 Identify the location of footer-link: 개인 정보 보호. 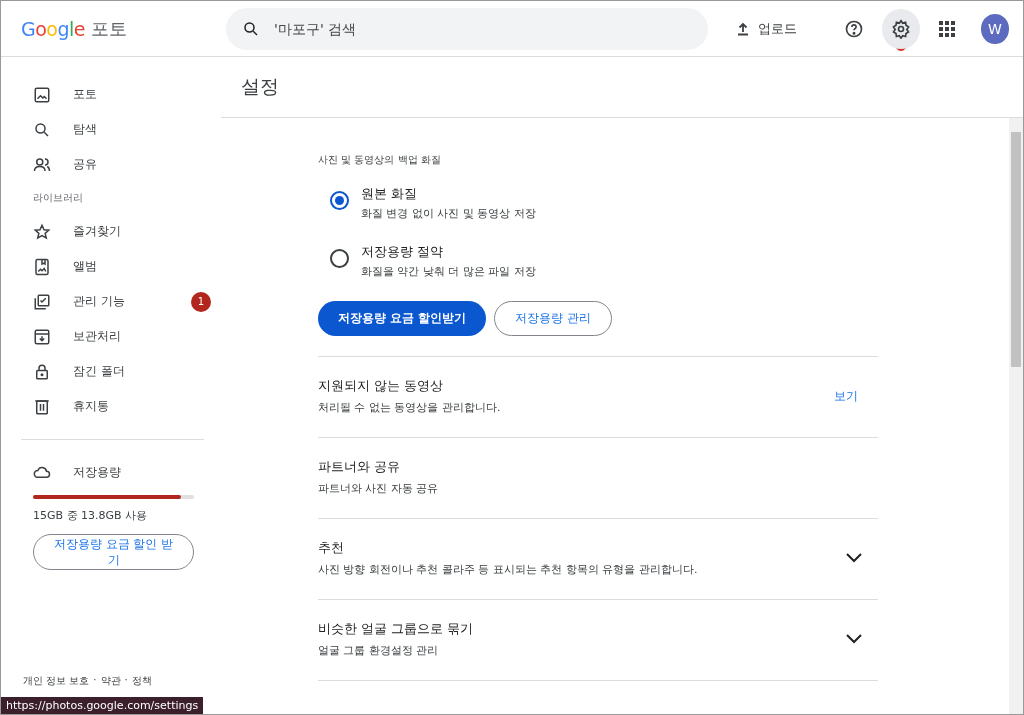
(56, 681).